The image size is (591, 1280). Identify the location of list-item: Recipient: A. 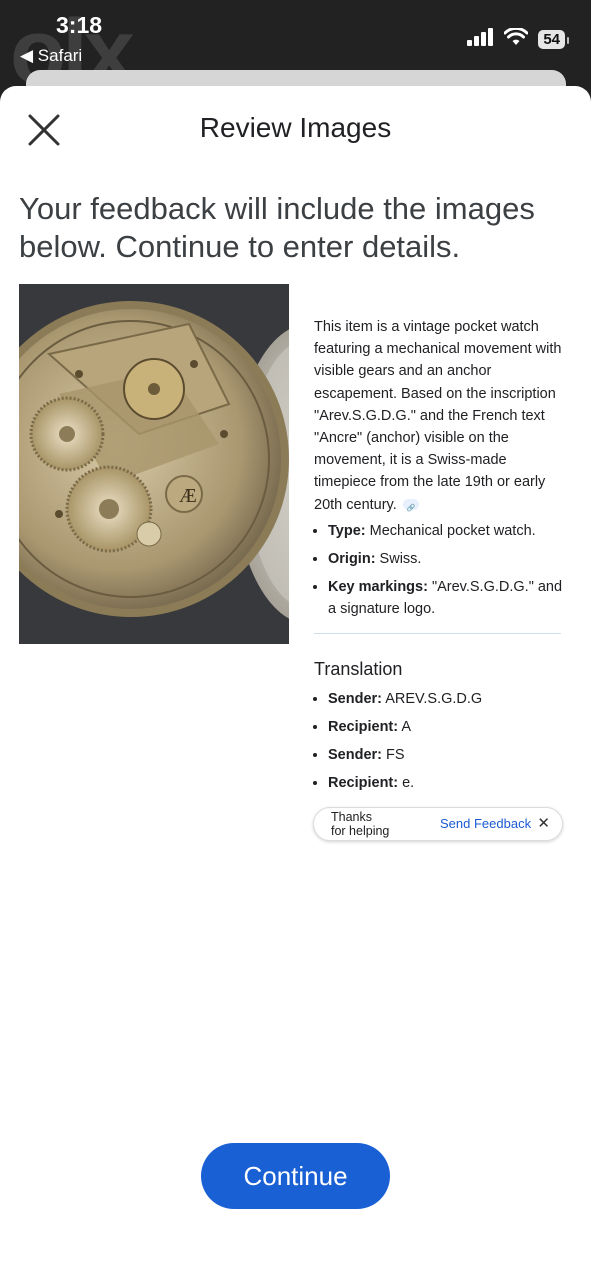
(448, 727).